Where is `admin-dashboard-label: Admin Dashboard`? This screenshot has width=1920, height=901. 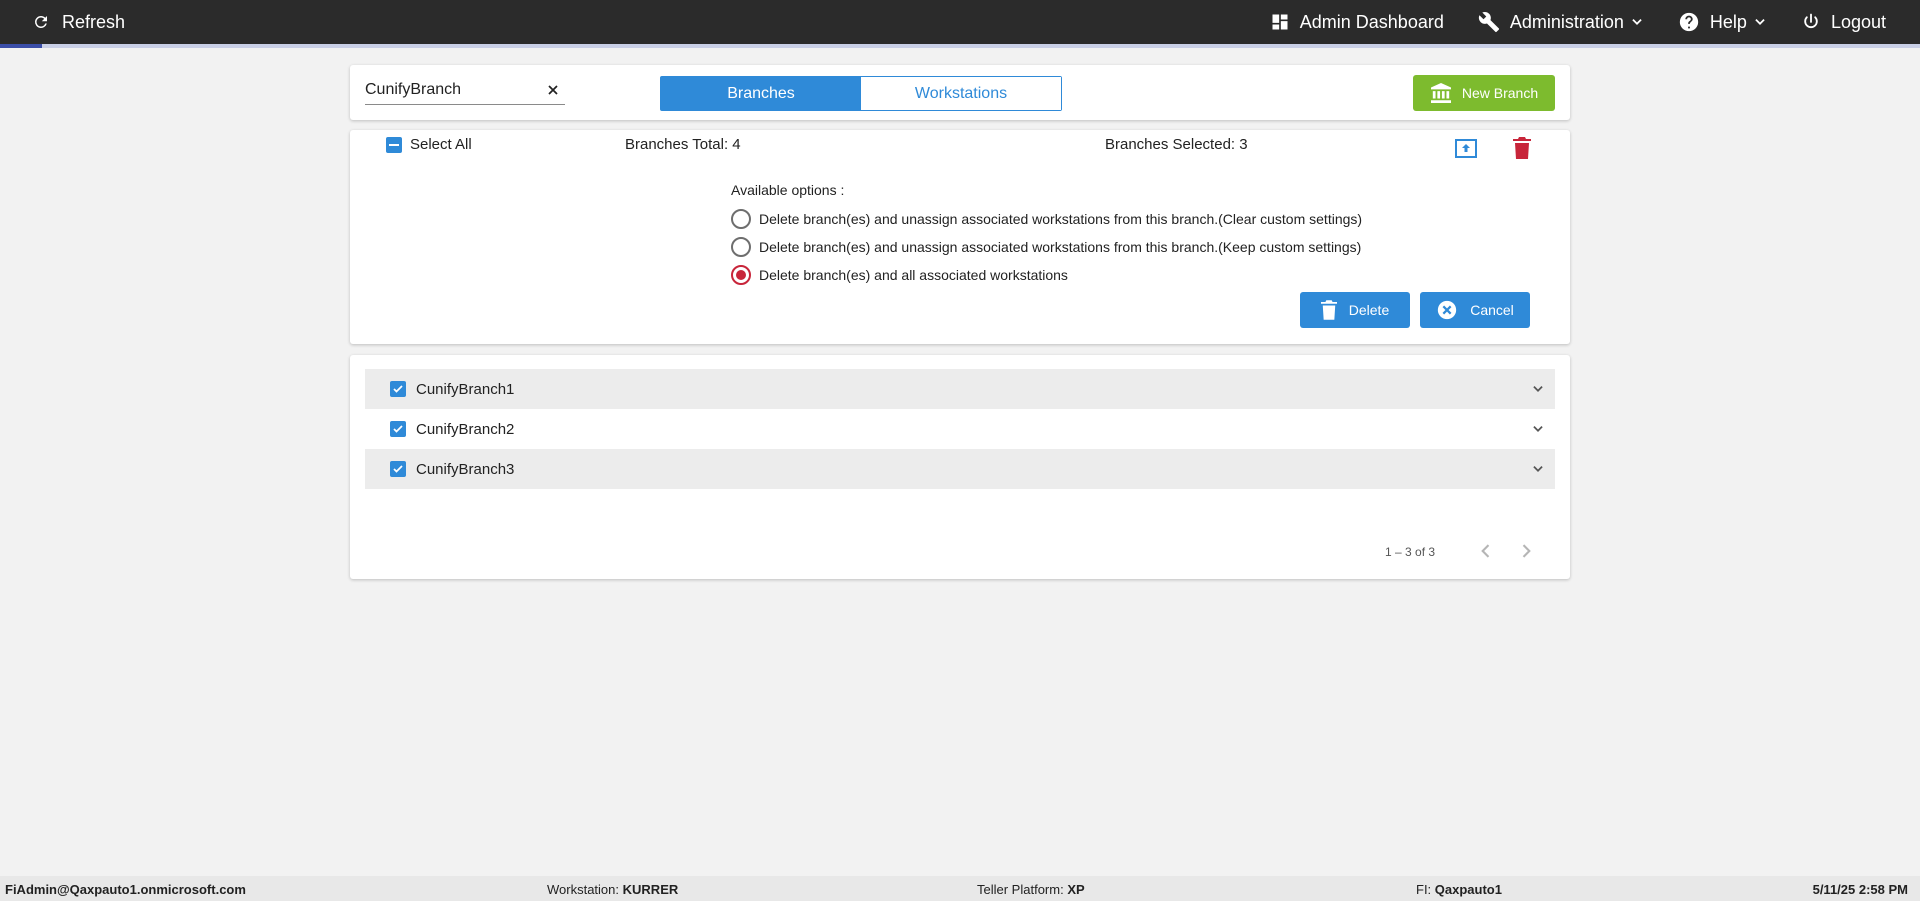
admin-dashboard-label: Admin Dashboard is located at coordinates (1371, 21).